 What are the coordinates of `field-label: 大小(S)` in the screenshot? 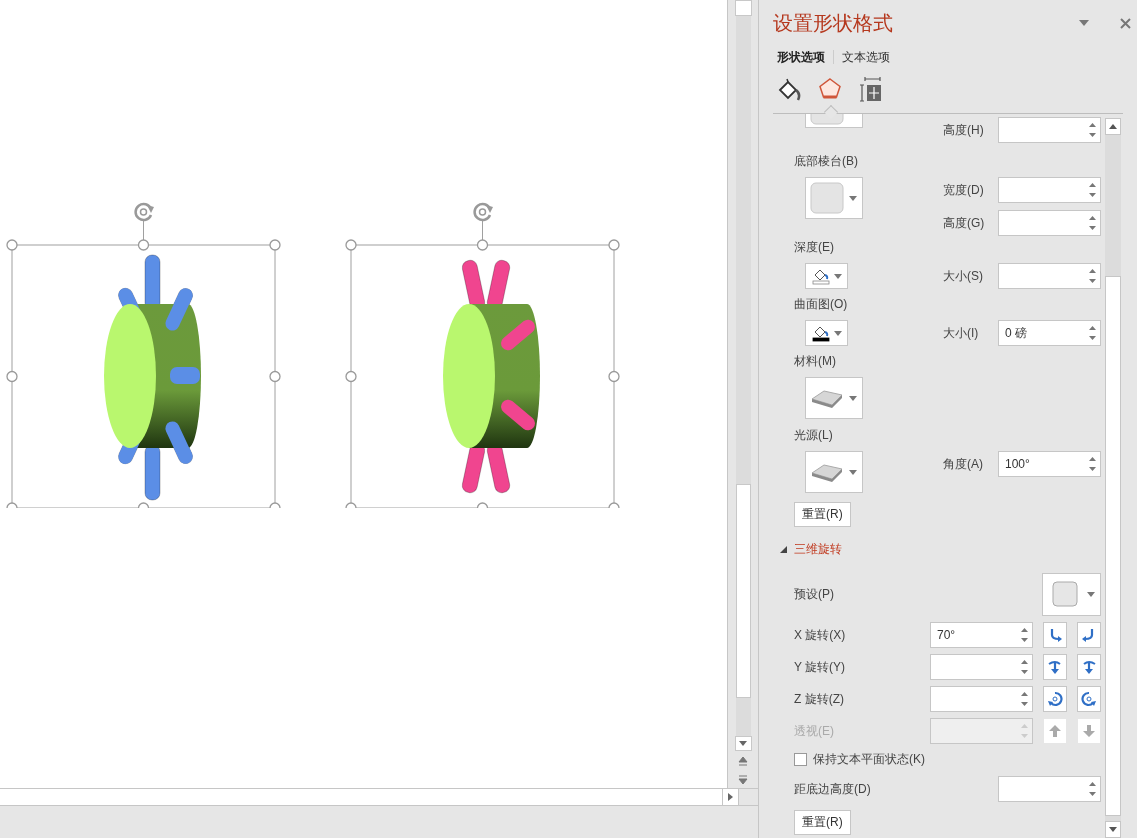 It's located at (963, 276).